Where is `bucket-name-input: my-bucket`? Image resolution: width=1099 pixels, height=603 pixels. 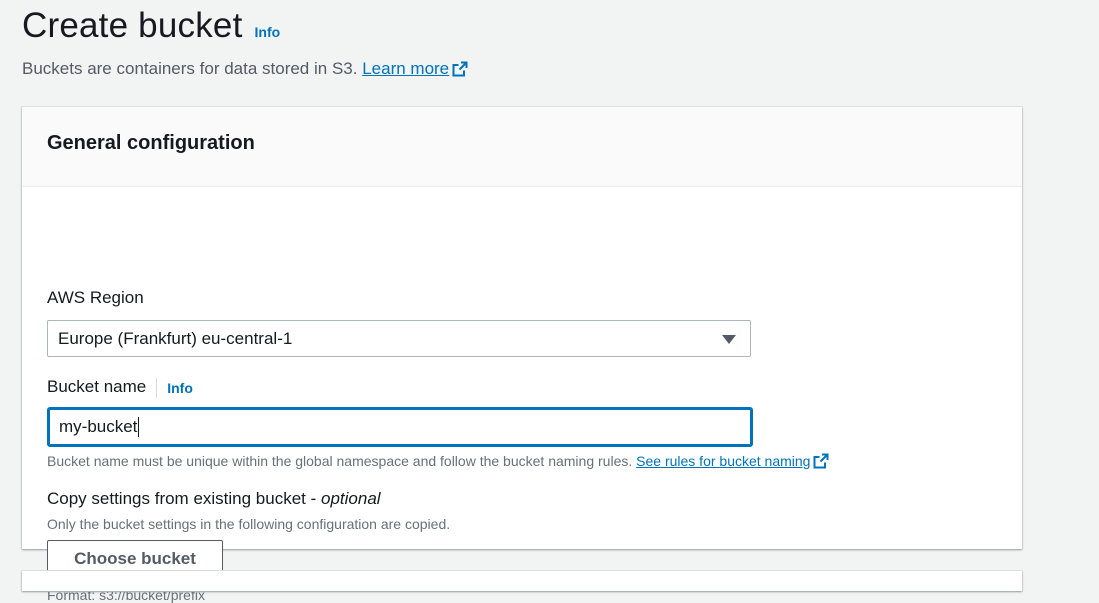 bucket-name-input: my-bucket is located at coordinates (400, 427).